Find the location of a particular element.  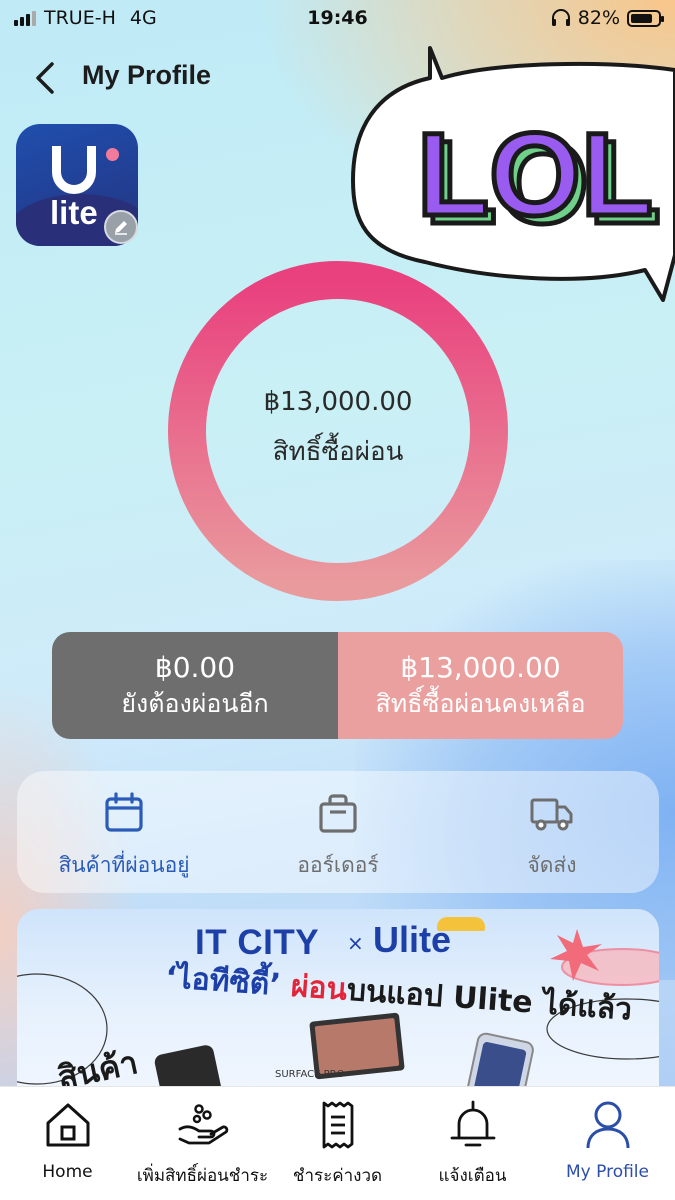

banner-quote: ‘ไอทีซิตี้’ is located at coordinates (223, 981).